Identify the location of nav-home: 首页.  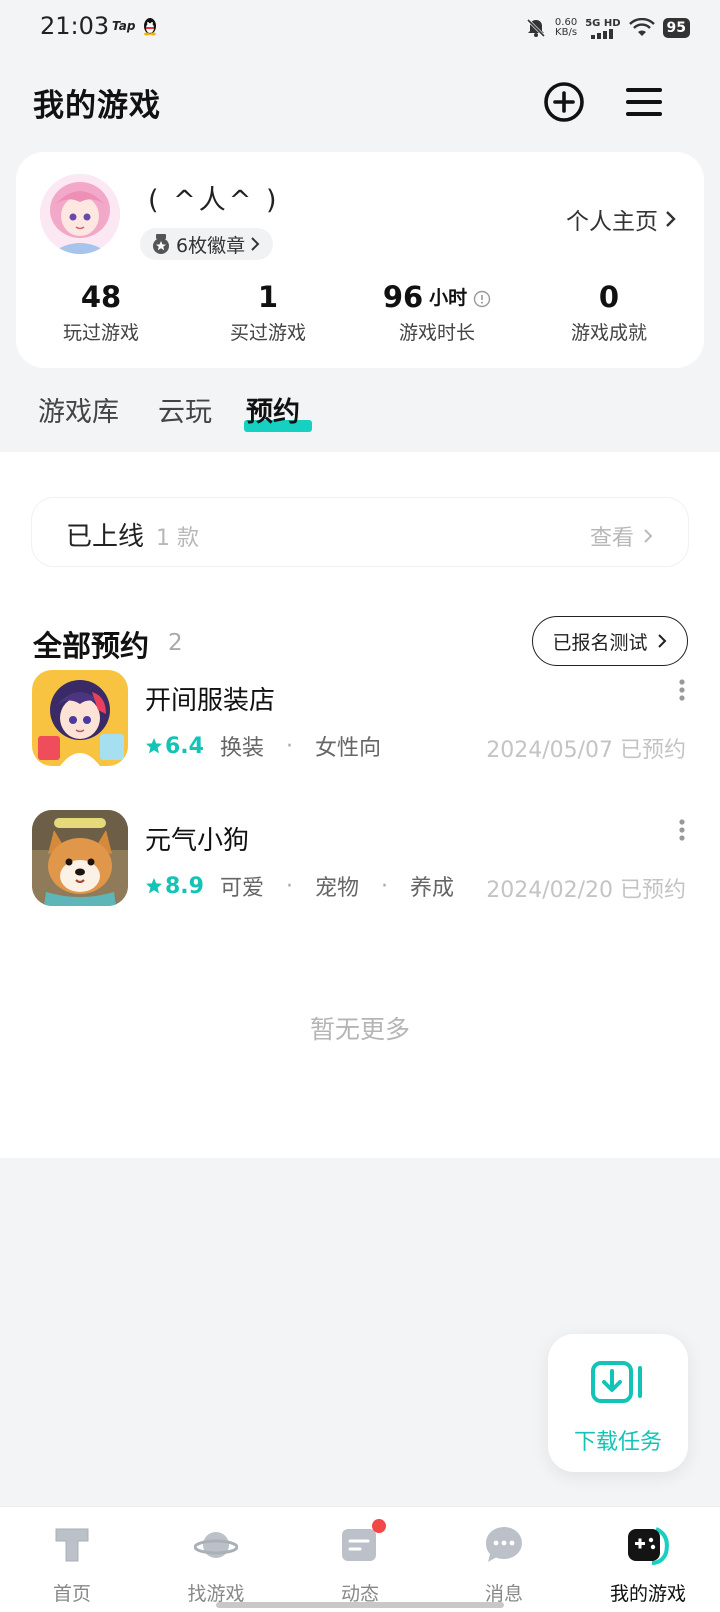
(72, 1559).